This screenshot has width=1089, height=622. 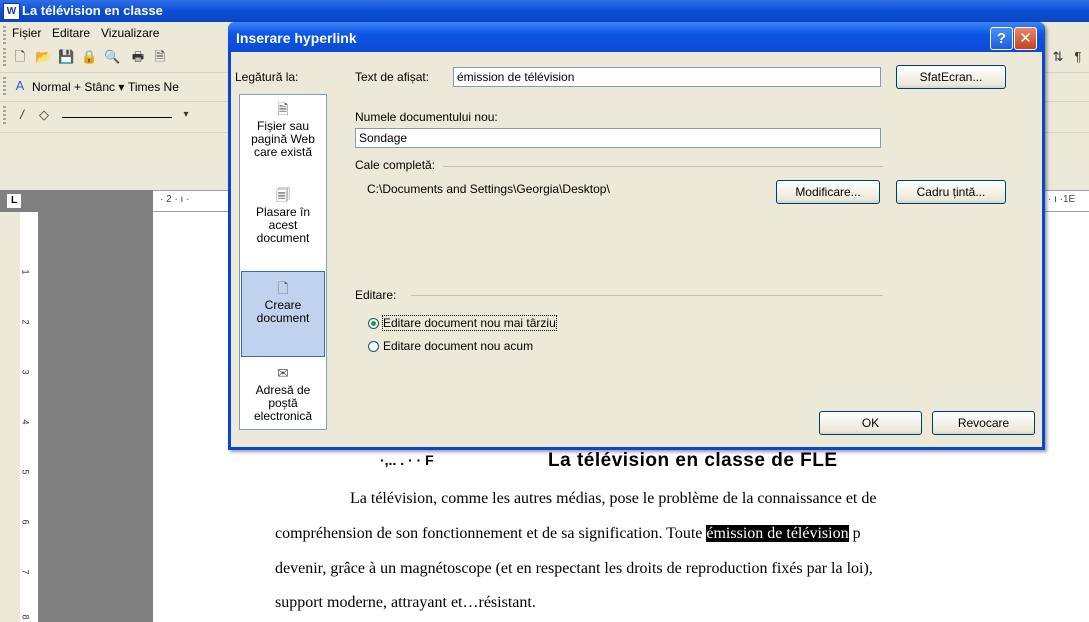 I want to click on link-option-email: ✉ Adresă de poștă electronică, so click(x=283, y=394).